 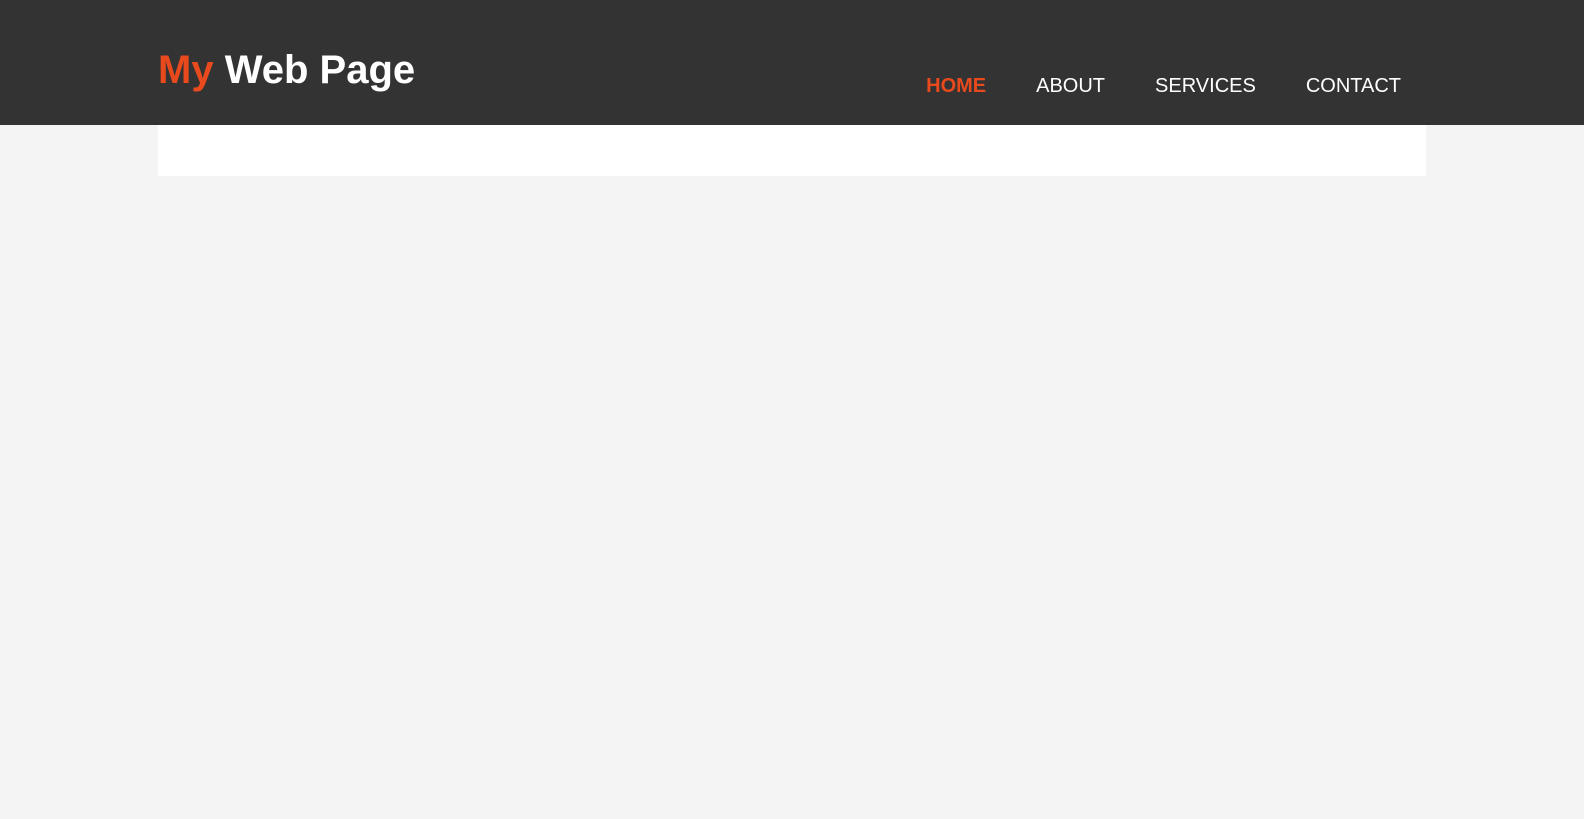 I want to click on nav-list: HOME ABOUT SERVICES CONTACT, so click(x=1163, y=86).